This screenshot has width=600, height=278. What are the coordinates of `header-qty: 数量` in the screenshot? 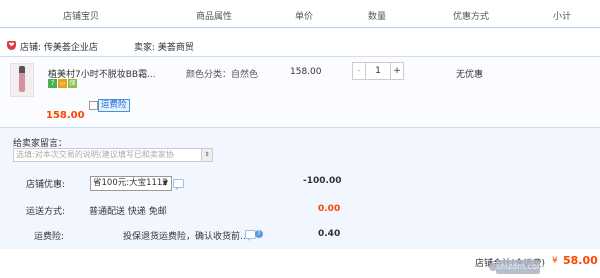 It's located at (377, 17).